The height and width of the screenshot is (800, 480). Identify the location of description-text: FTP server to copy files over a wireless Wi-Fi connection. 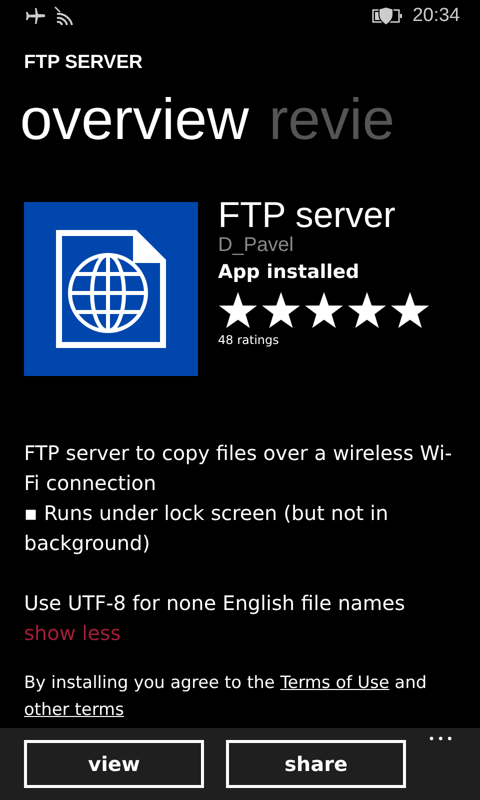
(238, 468).